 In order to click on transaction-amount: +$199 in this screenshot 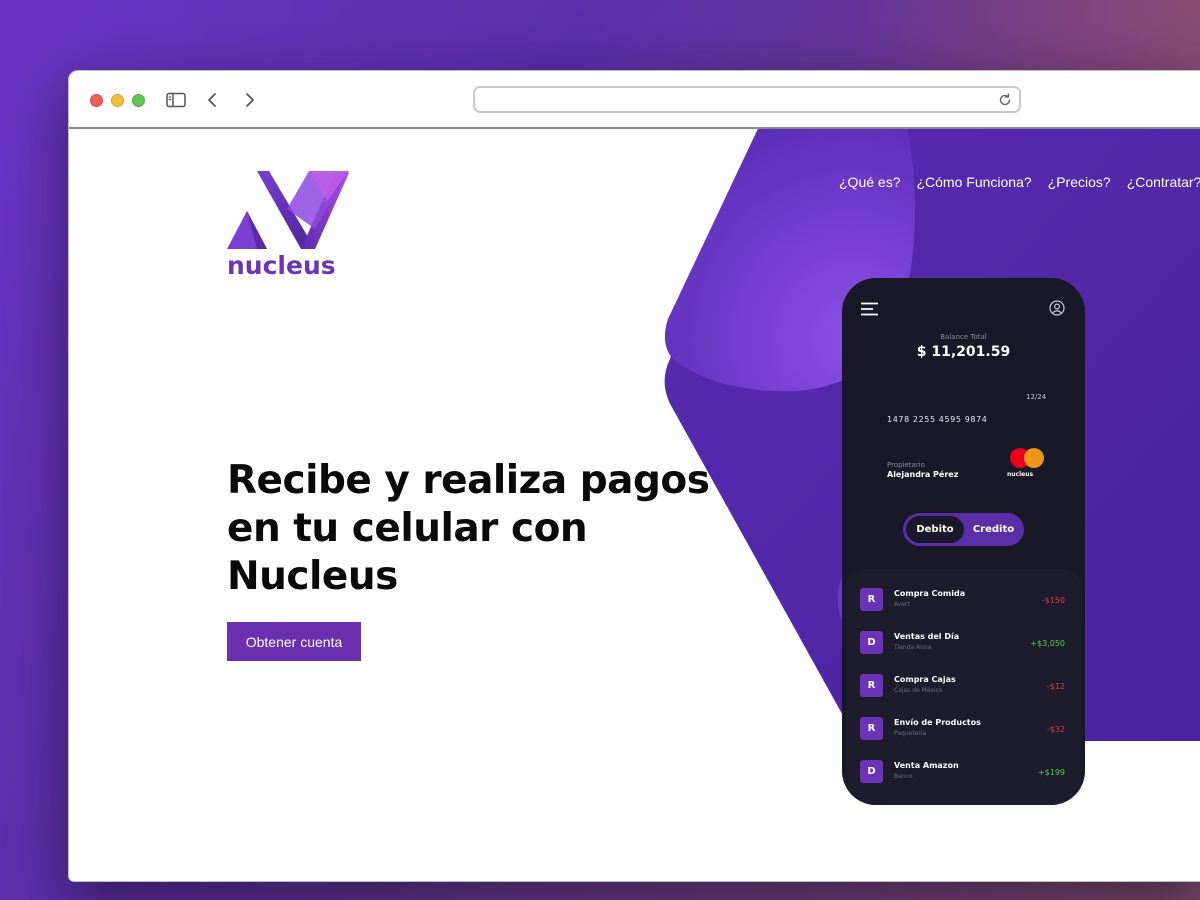, I will do `click(1051, 772)`.